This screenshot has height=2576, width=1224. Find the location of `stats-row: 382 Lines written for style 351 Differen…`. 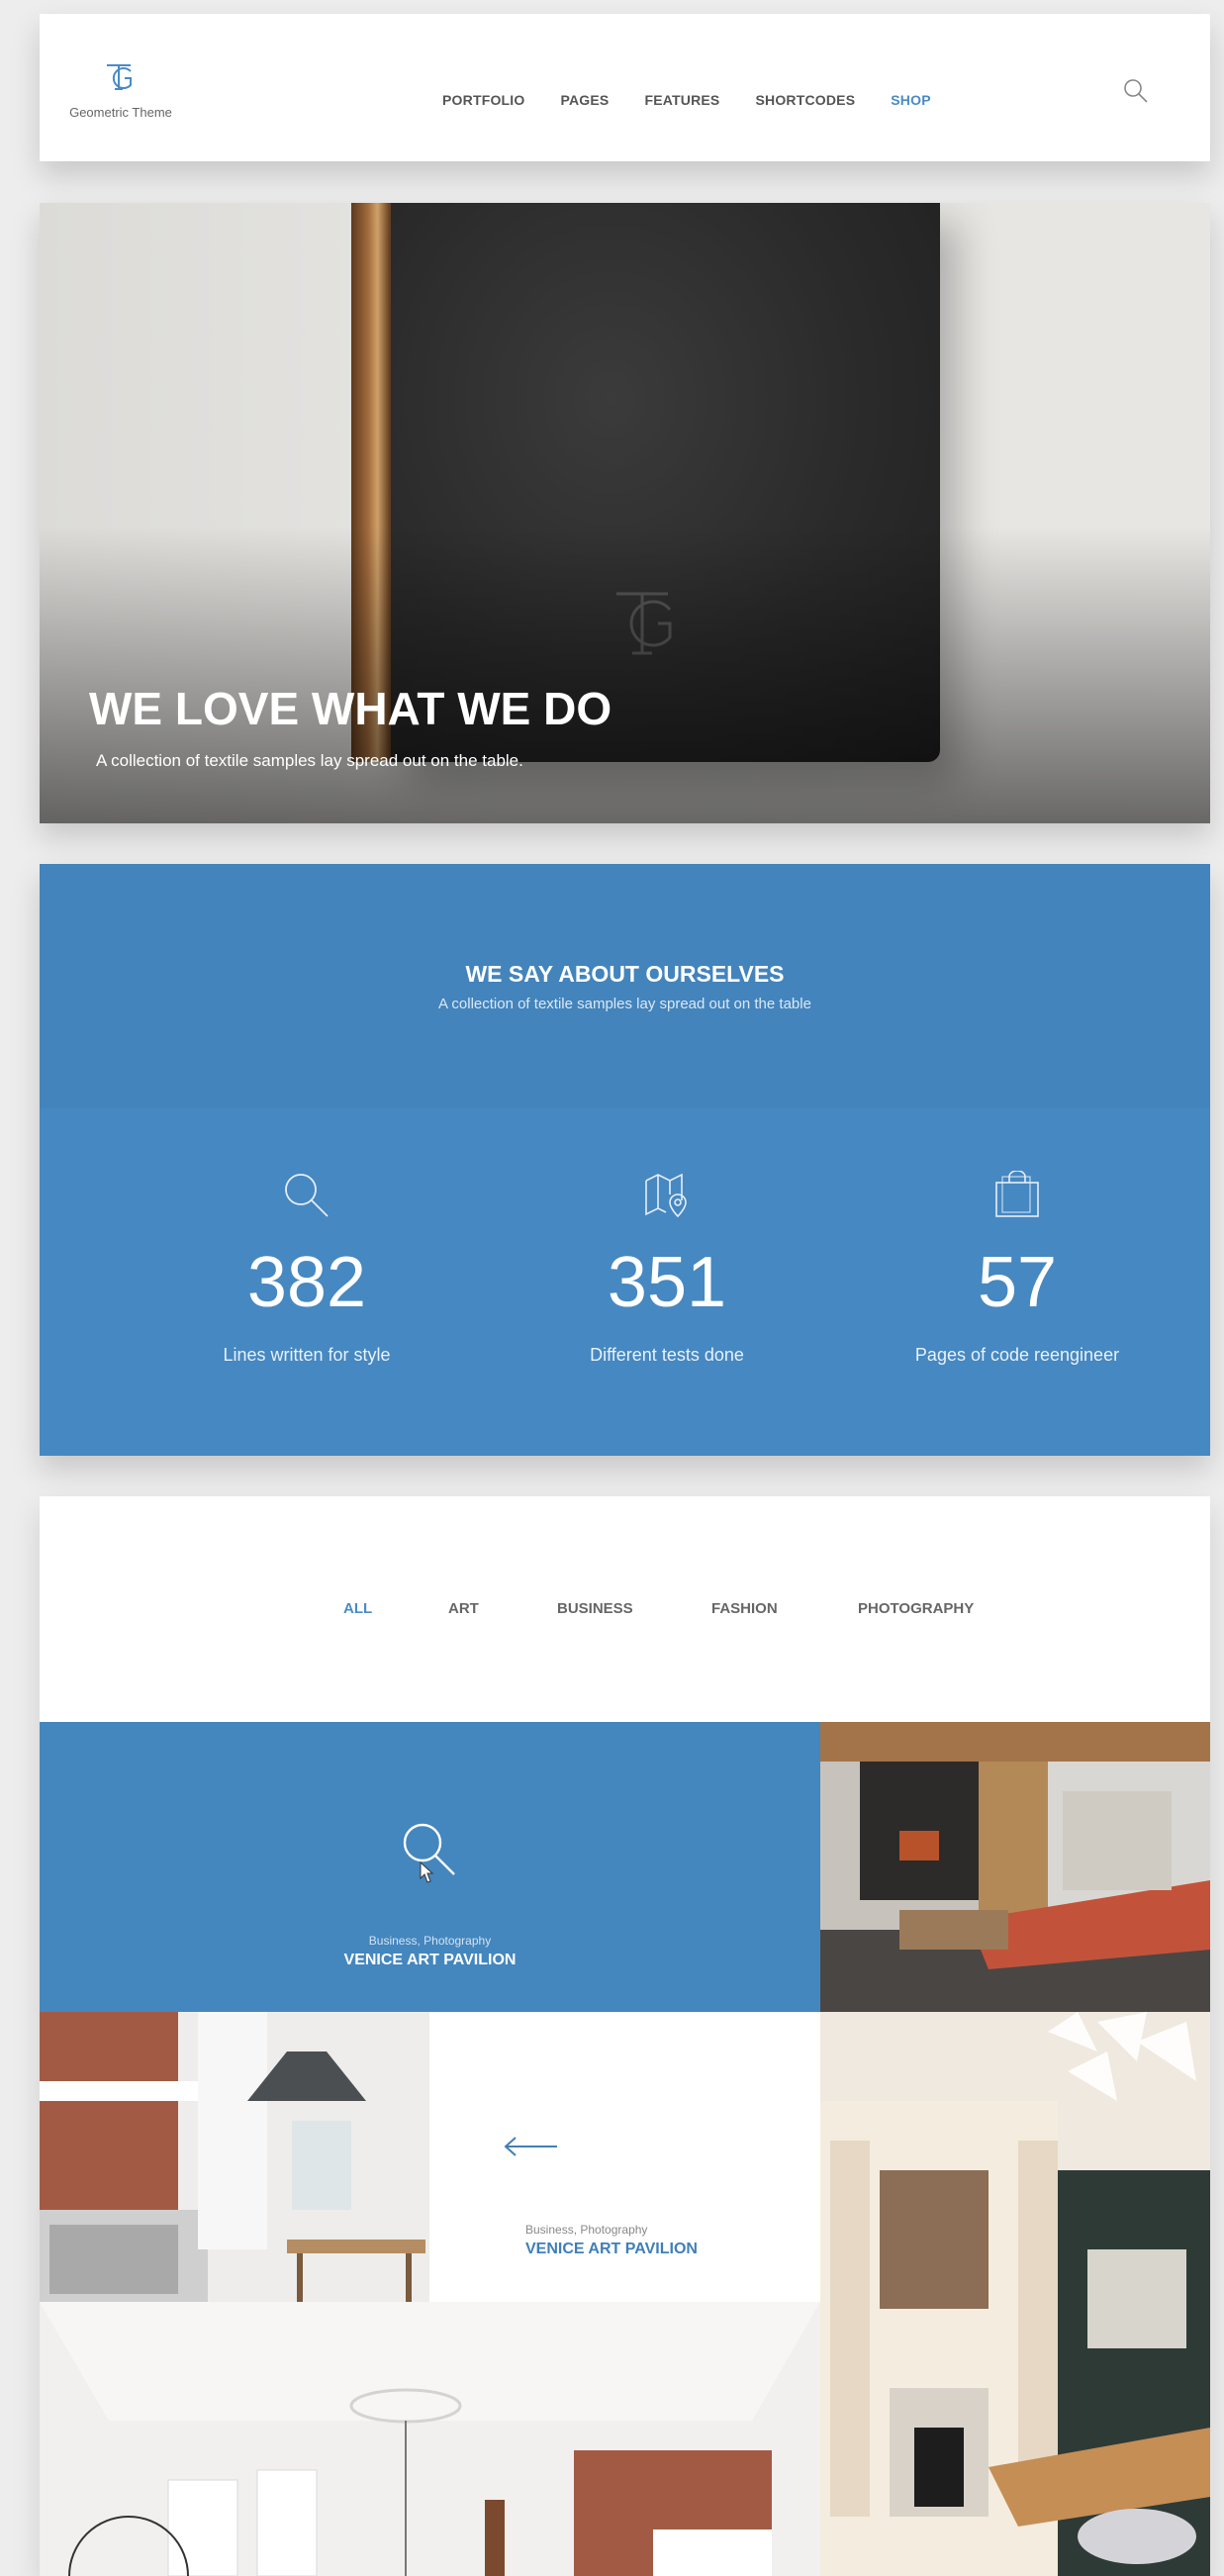

stats-row: 382 Lines written for style 351 Differen… is located at coordinates (625, 1282).